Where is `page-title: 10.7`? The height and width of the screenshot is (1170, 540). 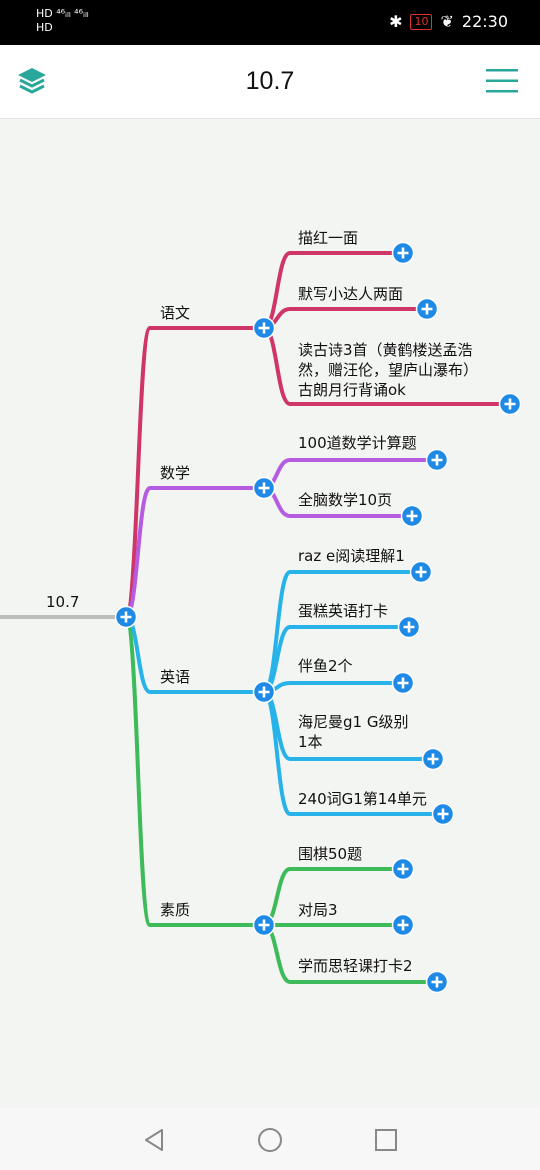
page-title: 10.7 is located at coordinates (270, 81).